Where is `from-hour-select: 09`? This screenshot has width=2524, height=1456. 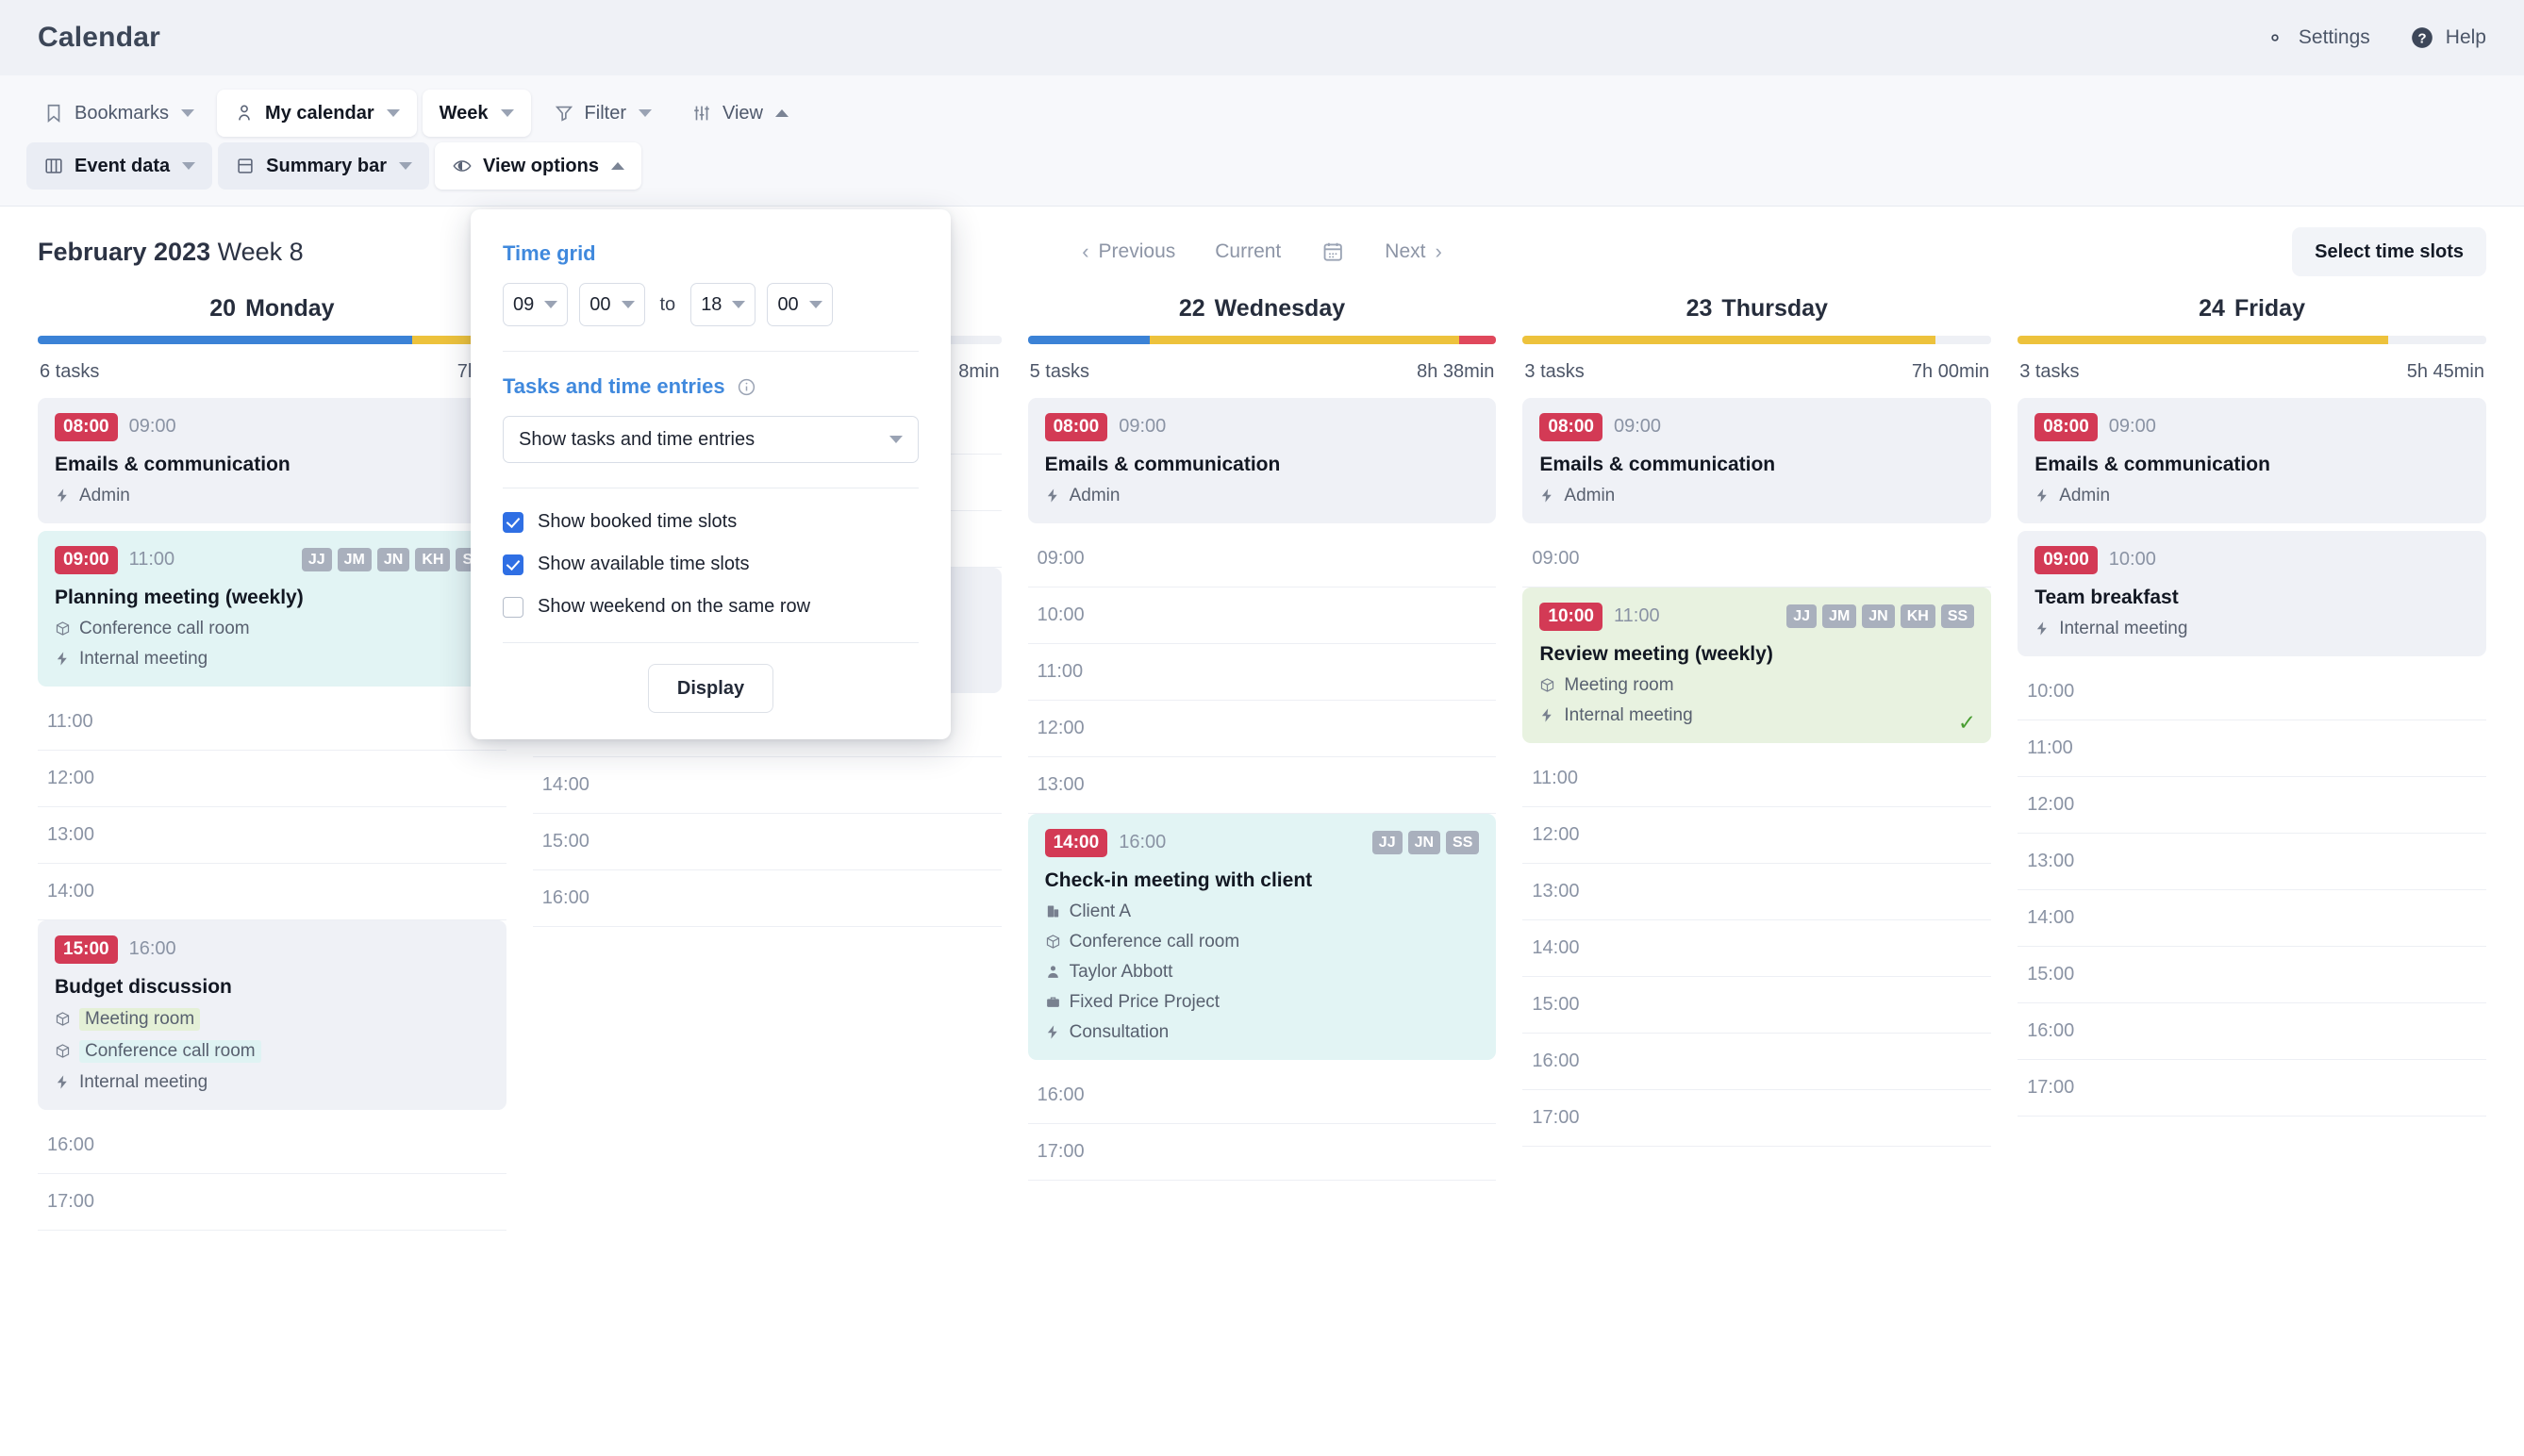
from-hour-select: 09 is located at coordinates (536, 304).